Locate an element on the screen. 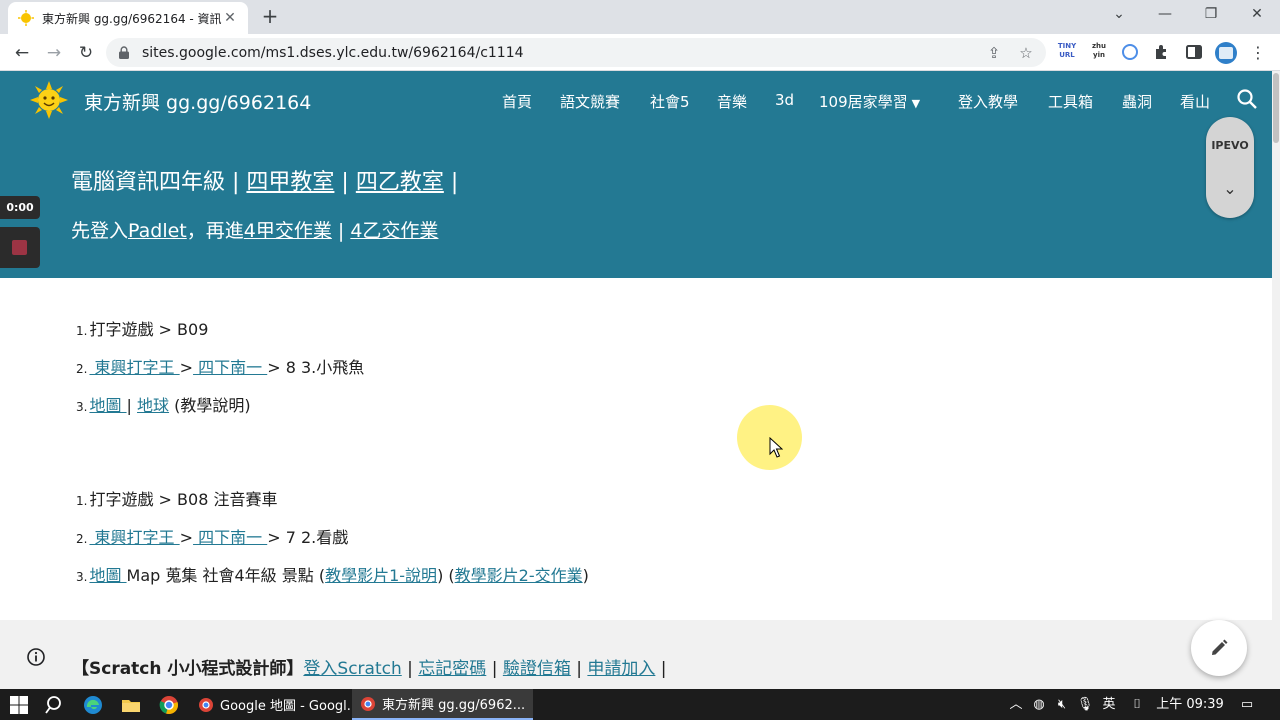 The width and height of the screenshot is (1280, 720). volume-muted-icon: 🔇︎ is located at coordinates (1062, 704).